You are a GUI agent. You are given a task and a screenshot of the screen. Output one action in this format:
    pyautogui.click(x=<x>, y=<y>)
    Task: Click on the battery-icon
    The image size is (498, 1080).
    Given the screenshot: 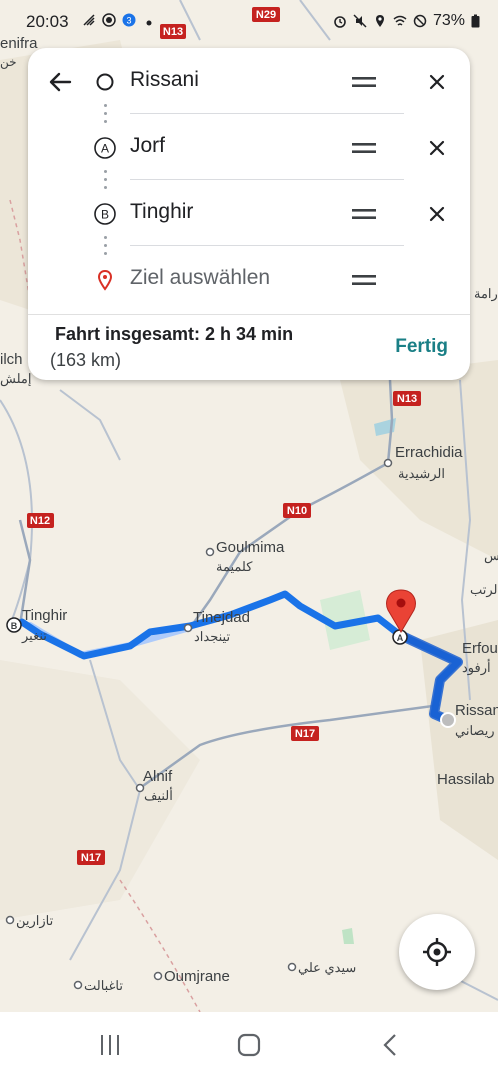 What is the action you would take?
    pyautogui.click(x=475, y=21)
    